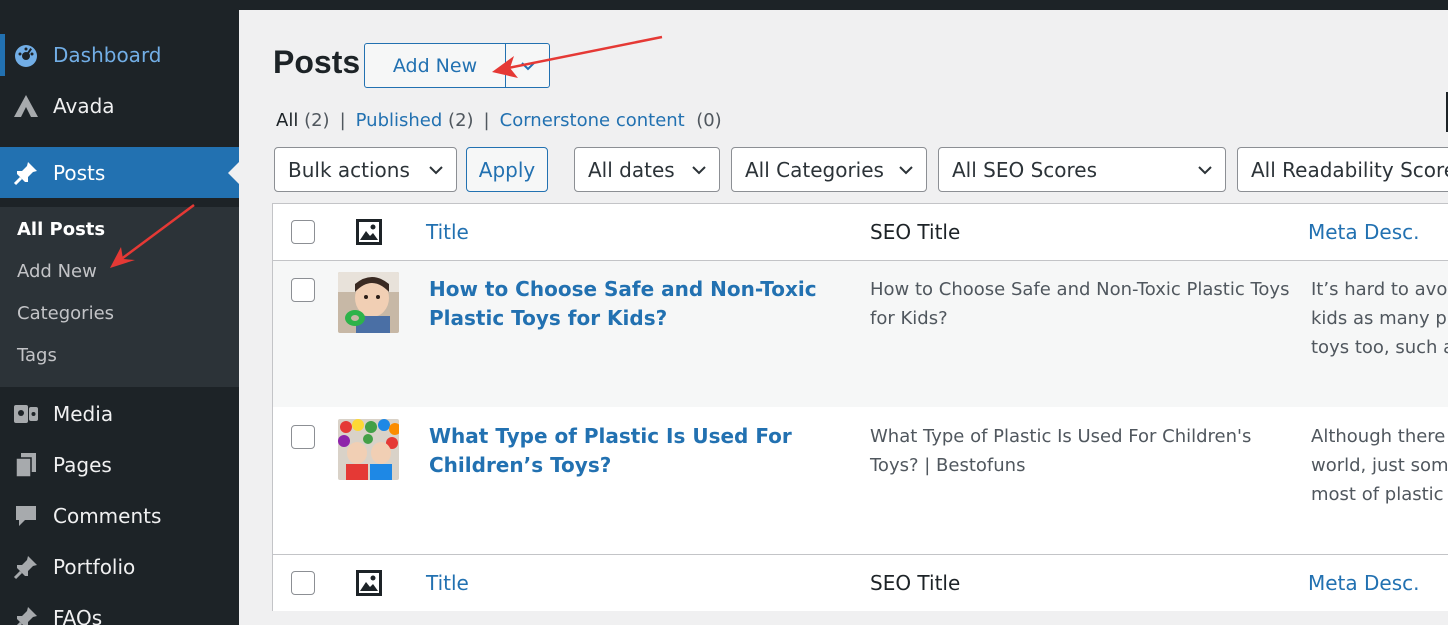  I want to click on add-new-split-button: Add New, so click(457, 65).